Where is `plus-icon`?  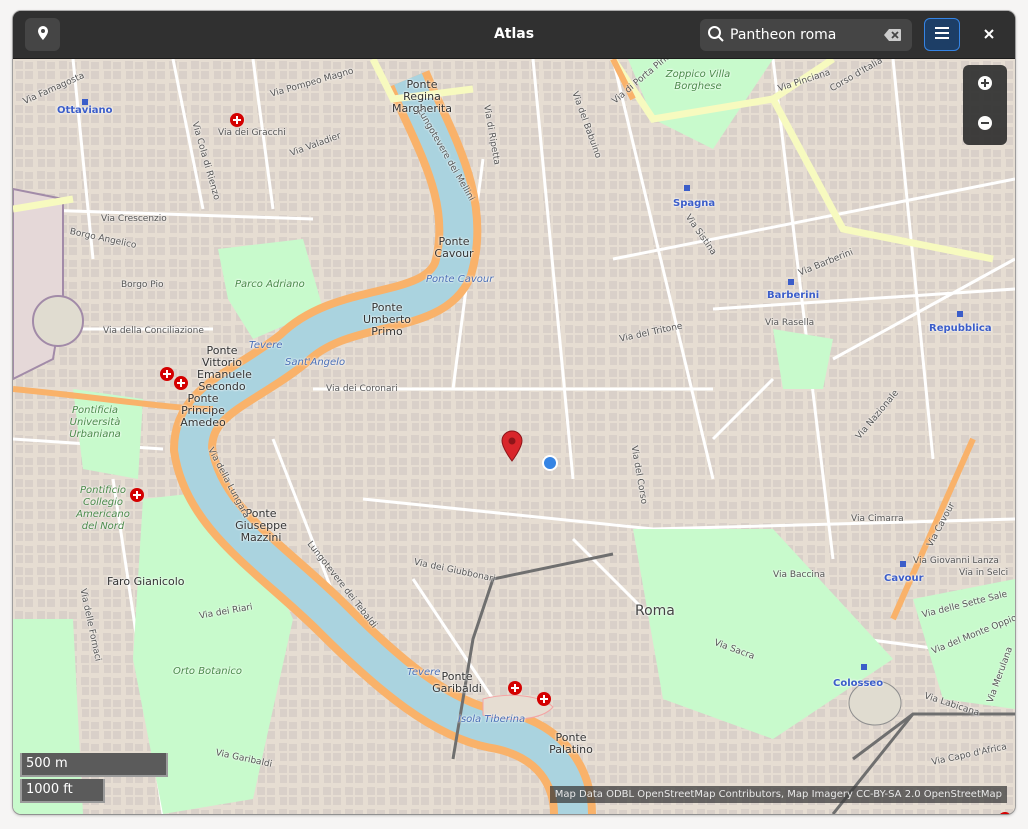 plus-icon is located at coordinates (985, 85).